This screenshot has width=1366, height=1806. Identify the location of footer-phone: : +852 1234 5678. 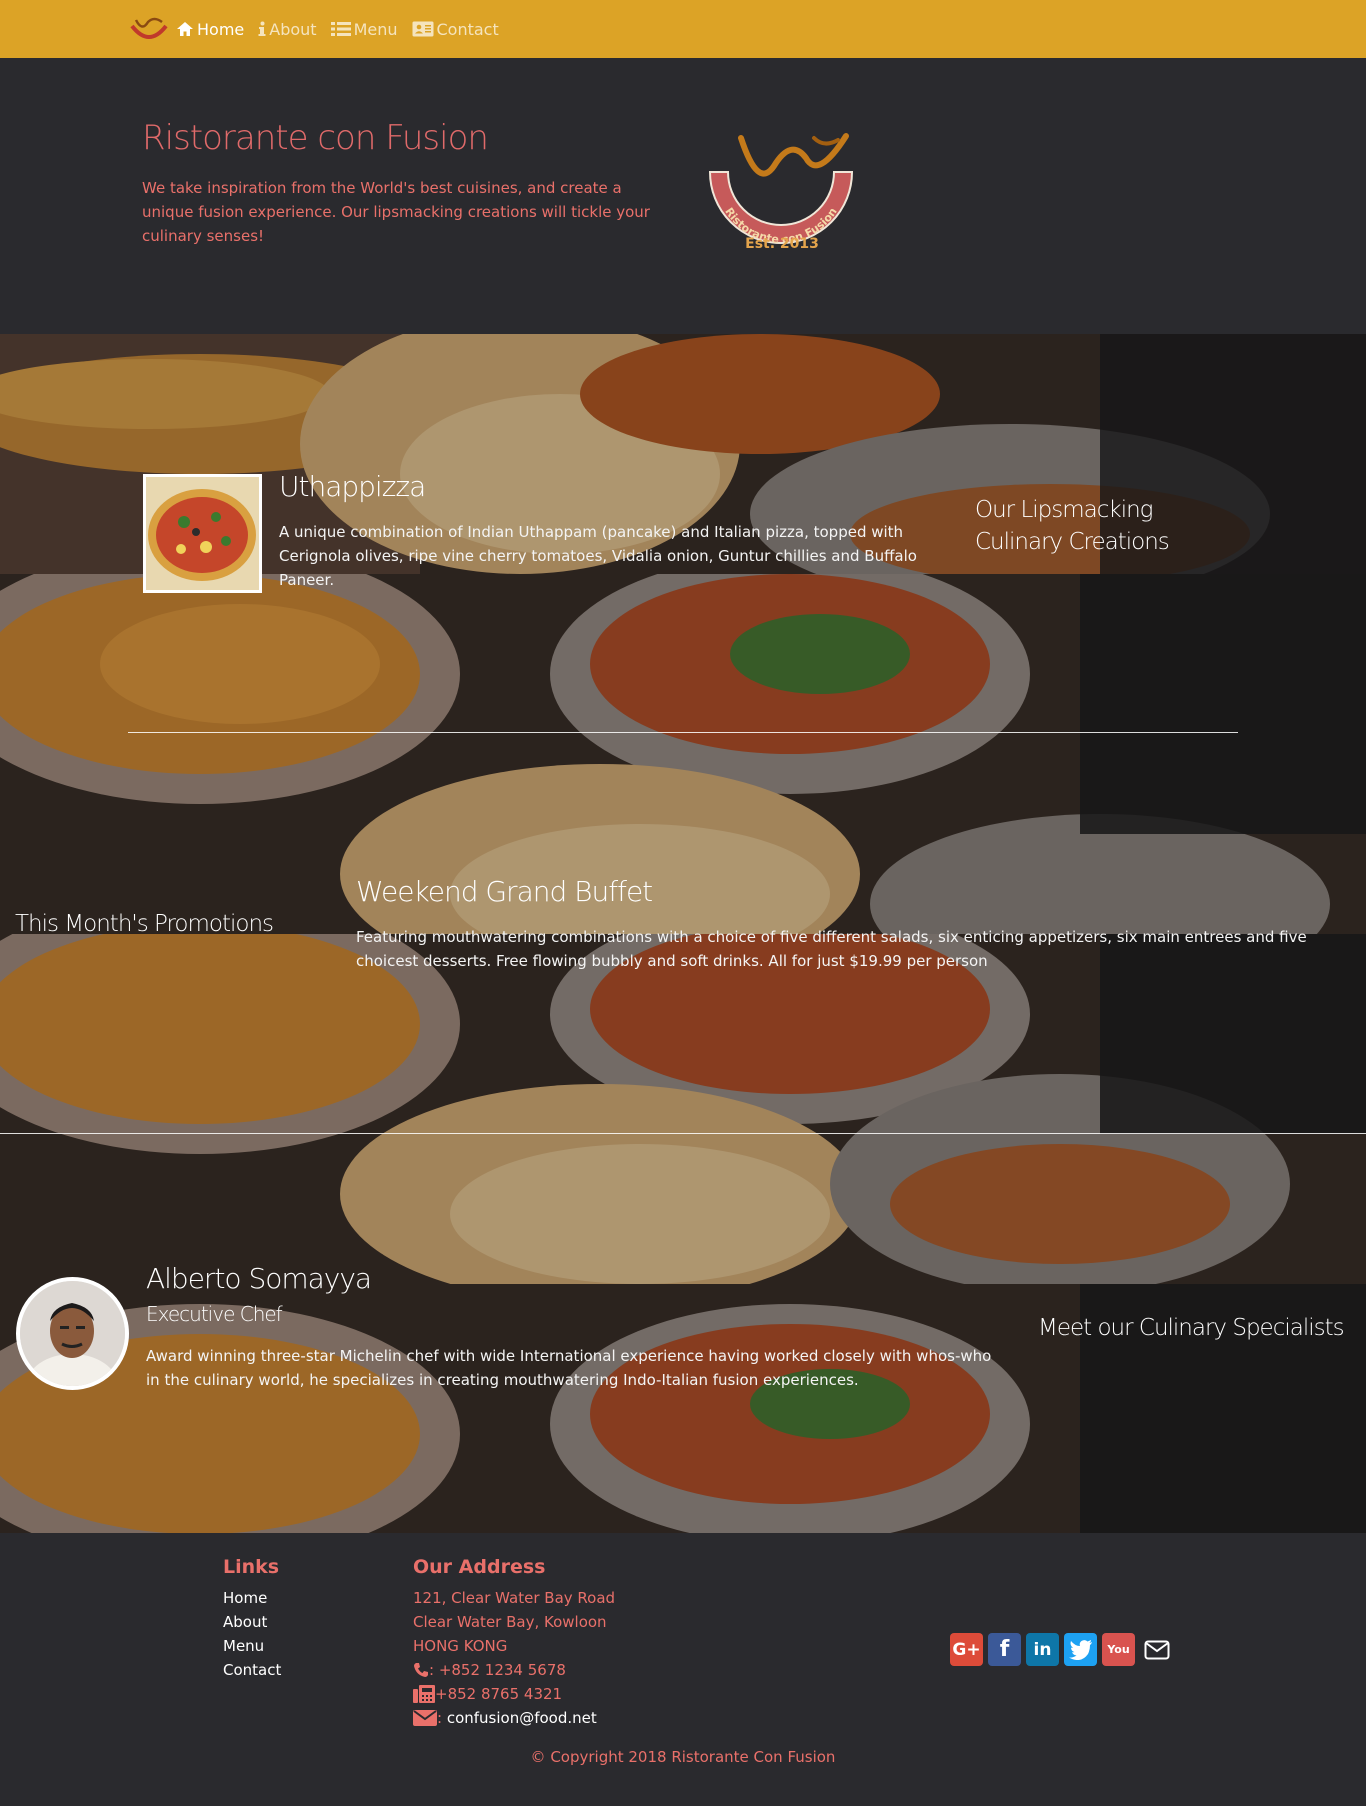
(489, 1670).